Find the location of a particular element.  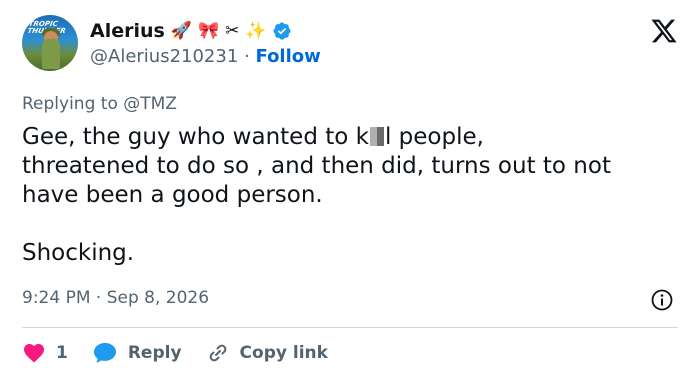

like-button: 1 is located at coordinates (45, 353).